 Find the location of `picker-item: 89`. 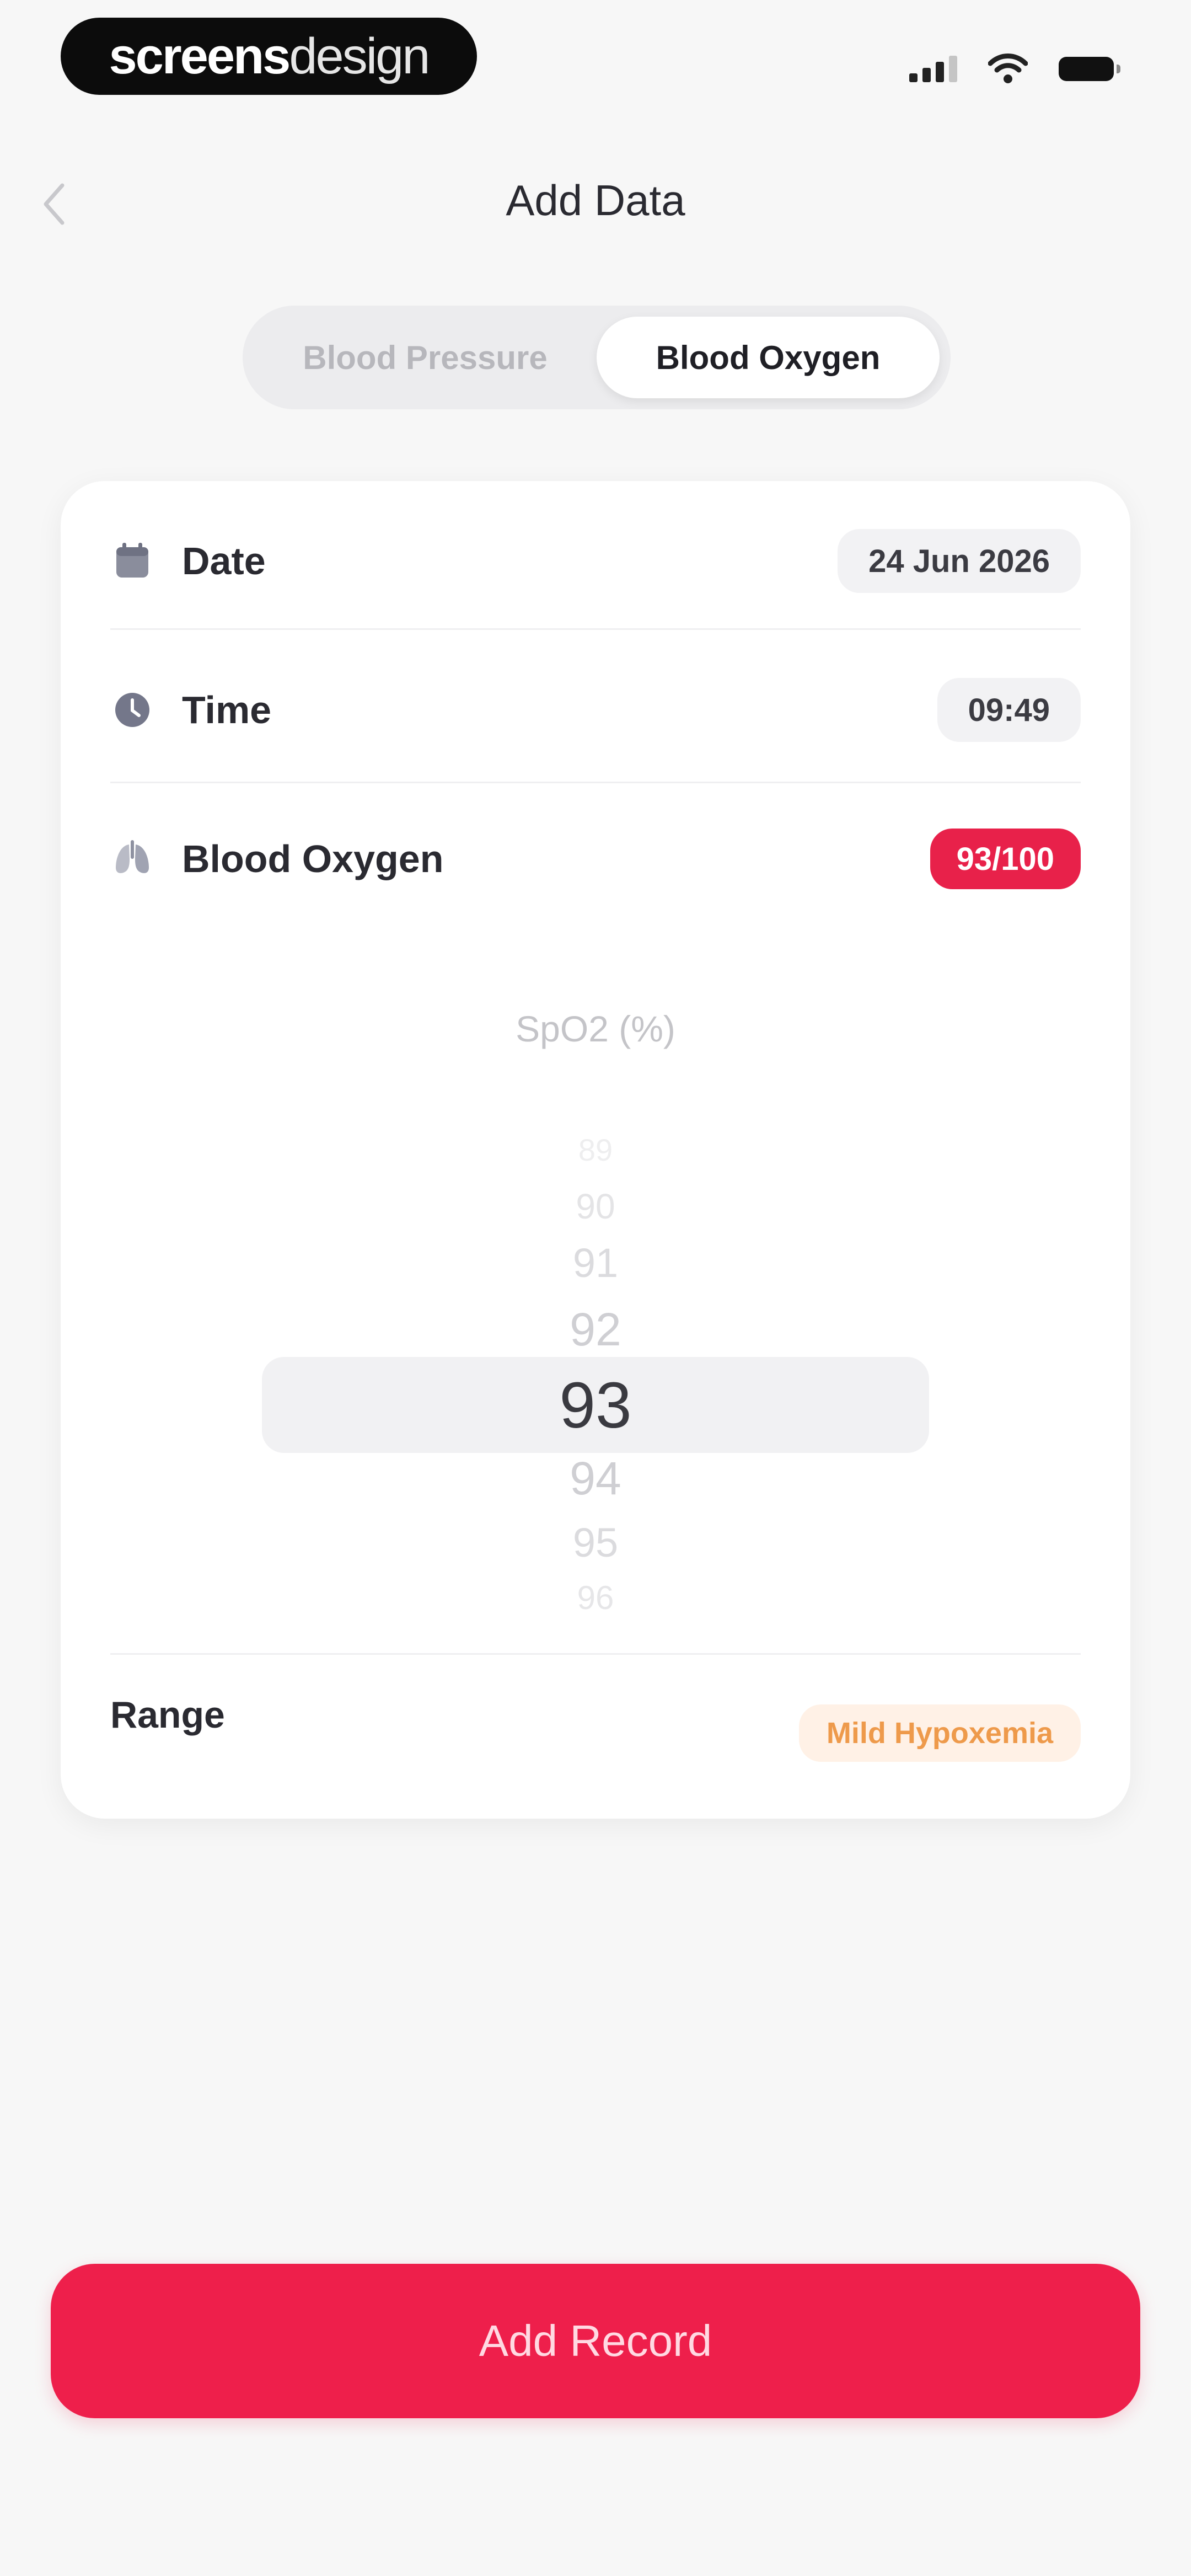

picker-item: 89 is located at coordinates (595, 1150).